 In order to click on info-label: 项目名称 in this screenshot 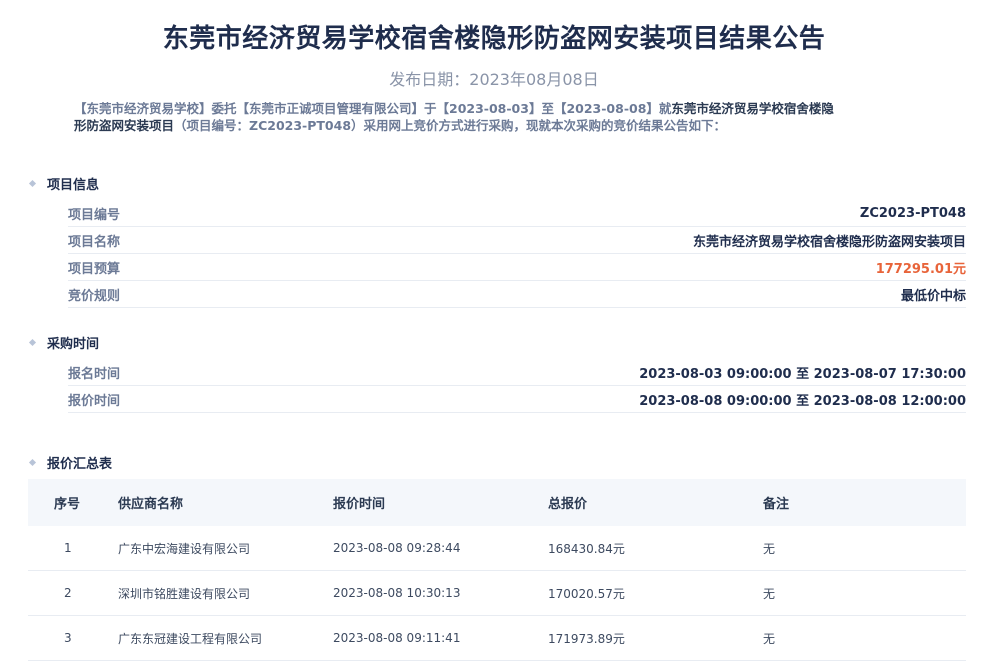, I will do `click(94, 242)`.